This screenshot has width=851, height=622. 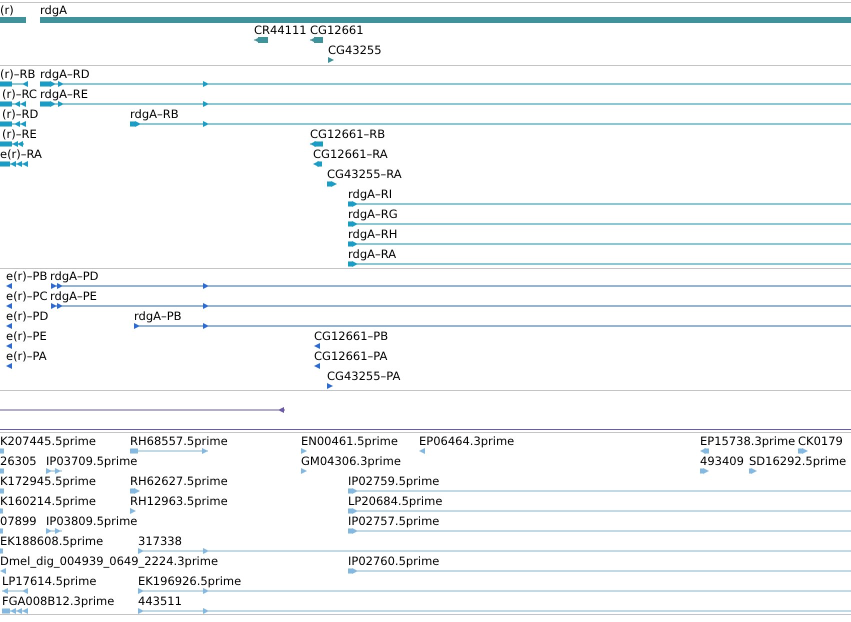 What do you see at coordinates (7, 10) in the screenshot?
I see `feature-label: (r)` at bounding box center [7, 10].